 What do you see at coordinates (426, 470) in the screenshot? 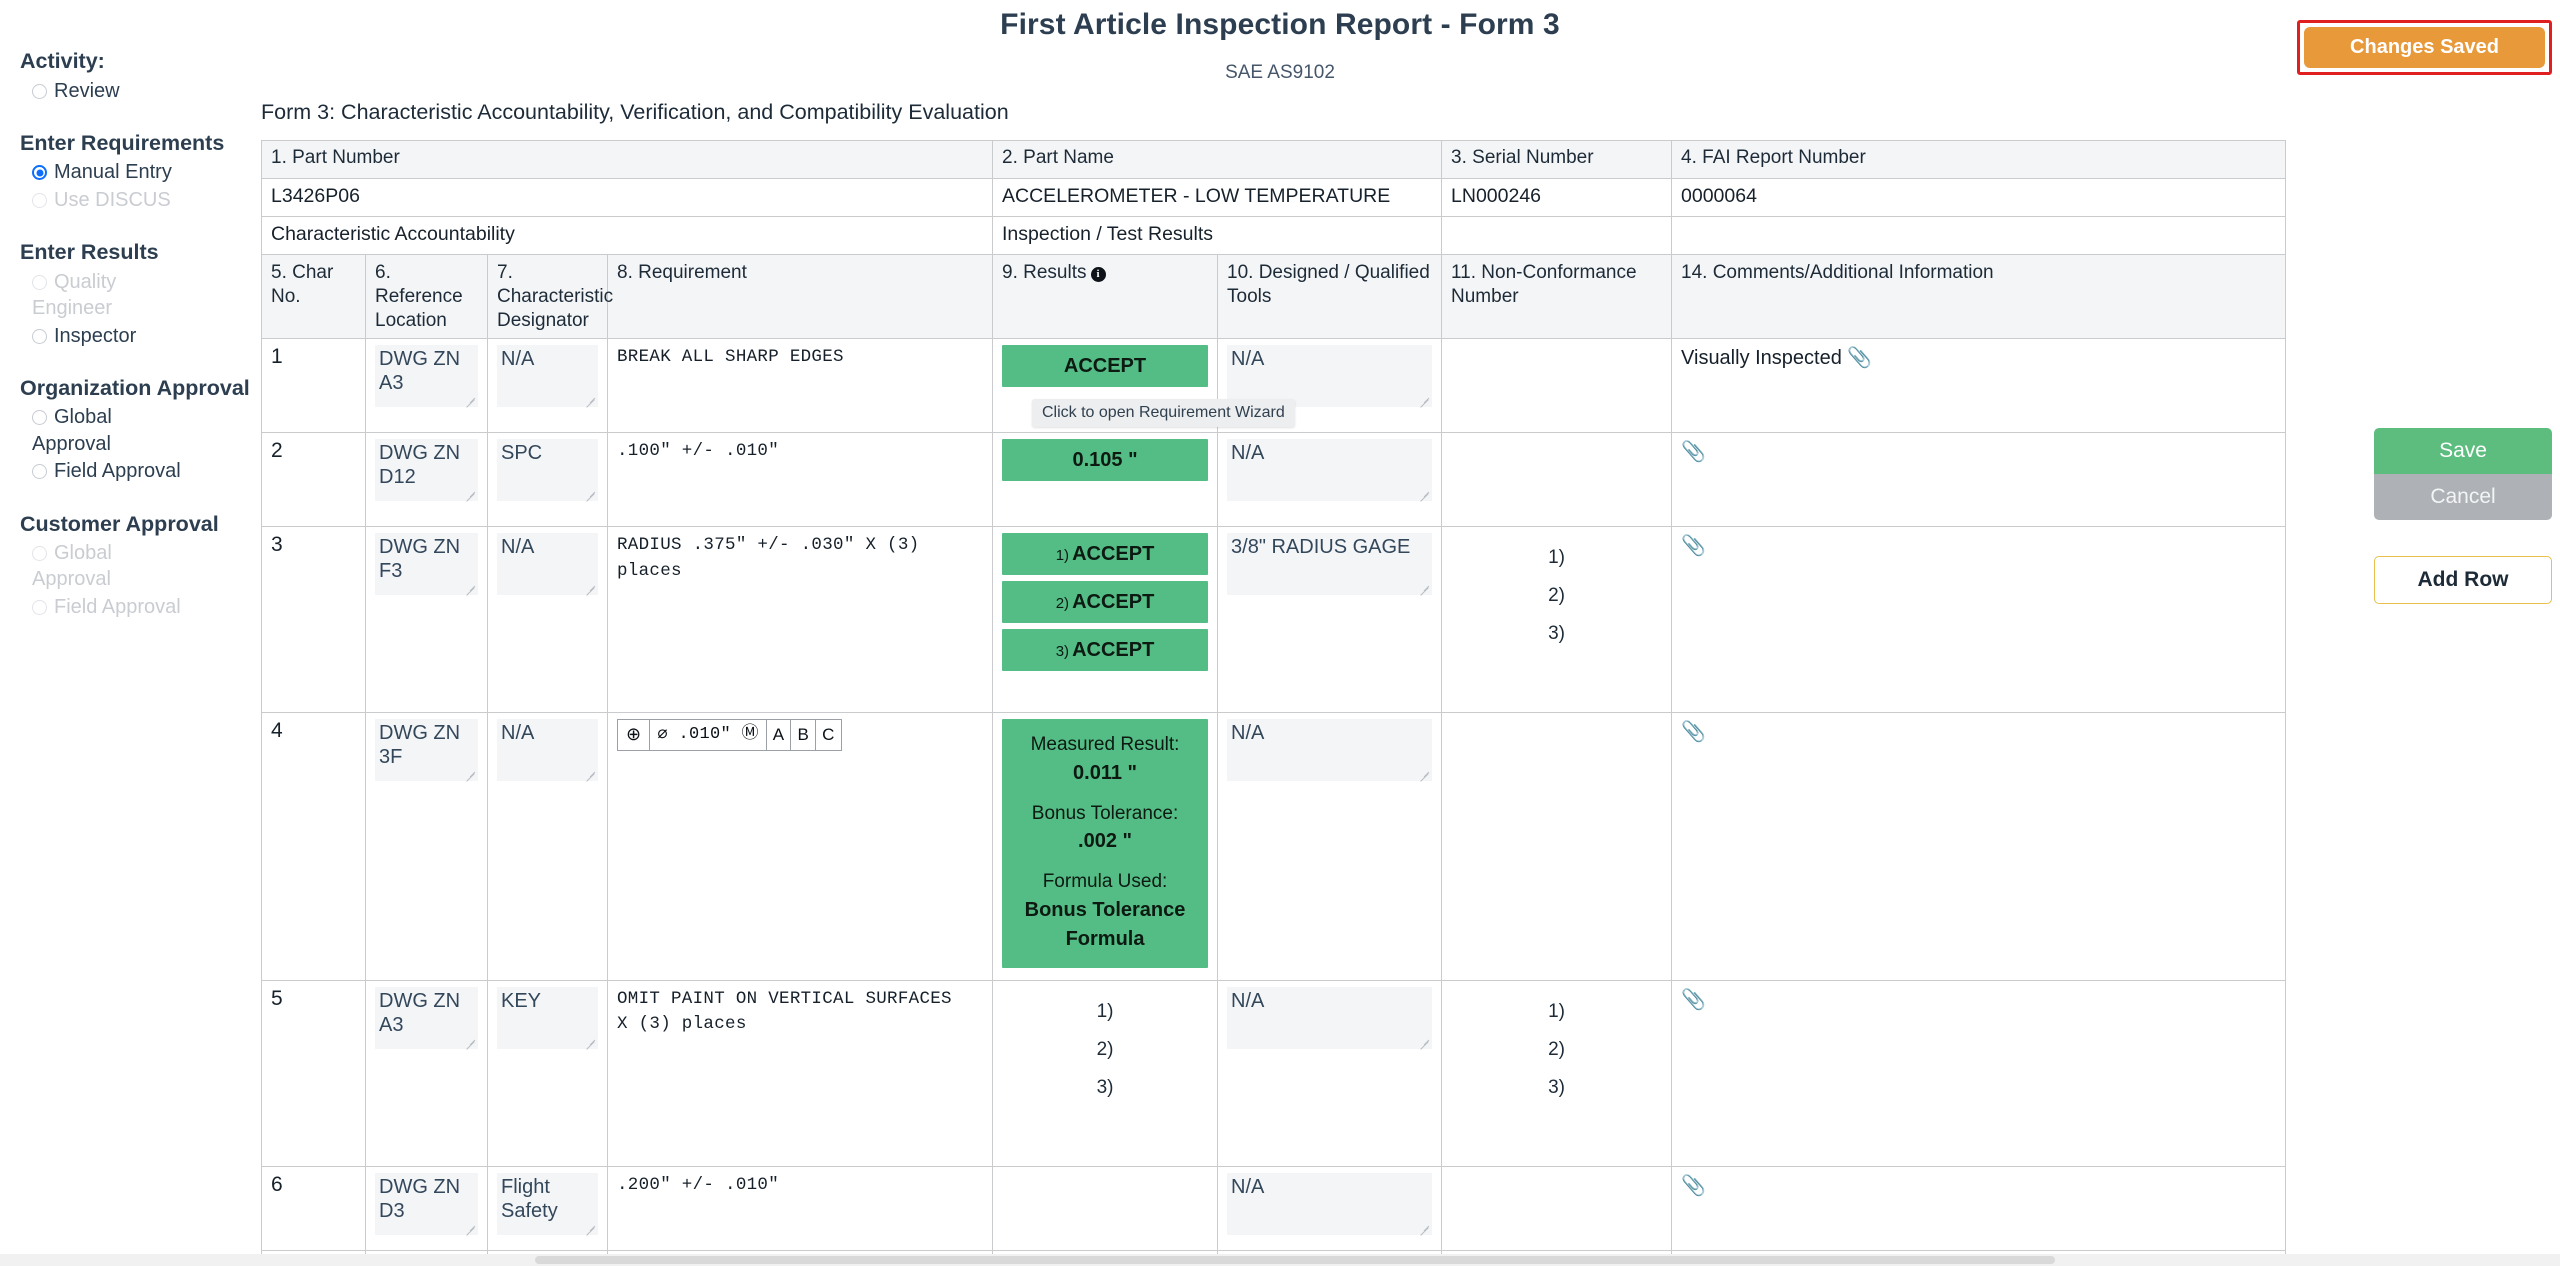
I see `reference-location-input: DWG ZN D12` at bounding box center [426, 470].